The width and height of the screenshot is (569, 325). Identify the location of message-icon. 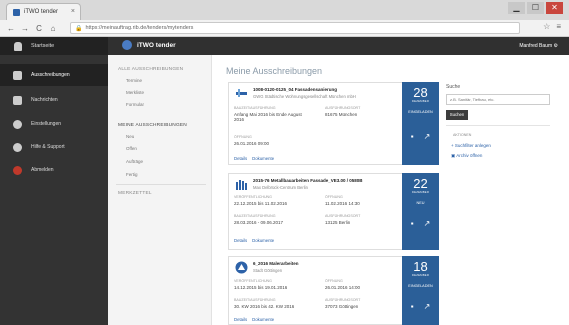
(17, 100).